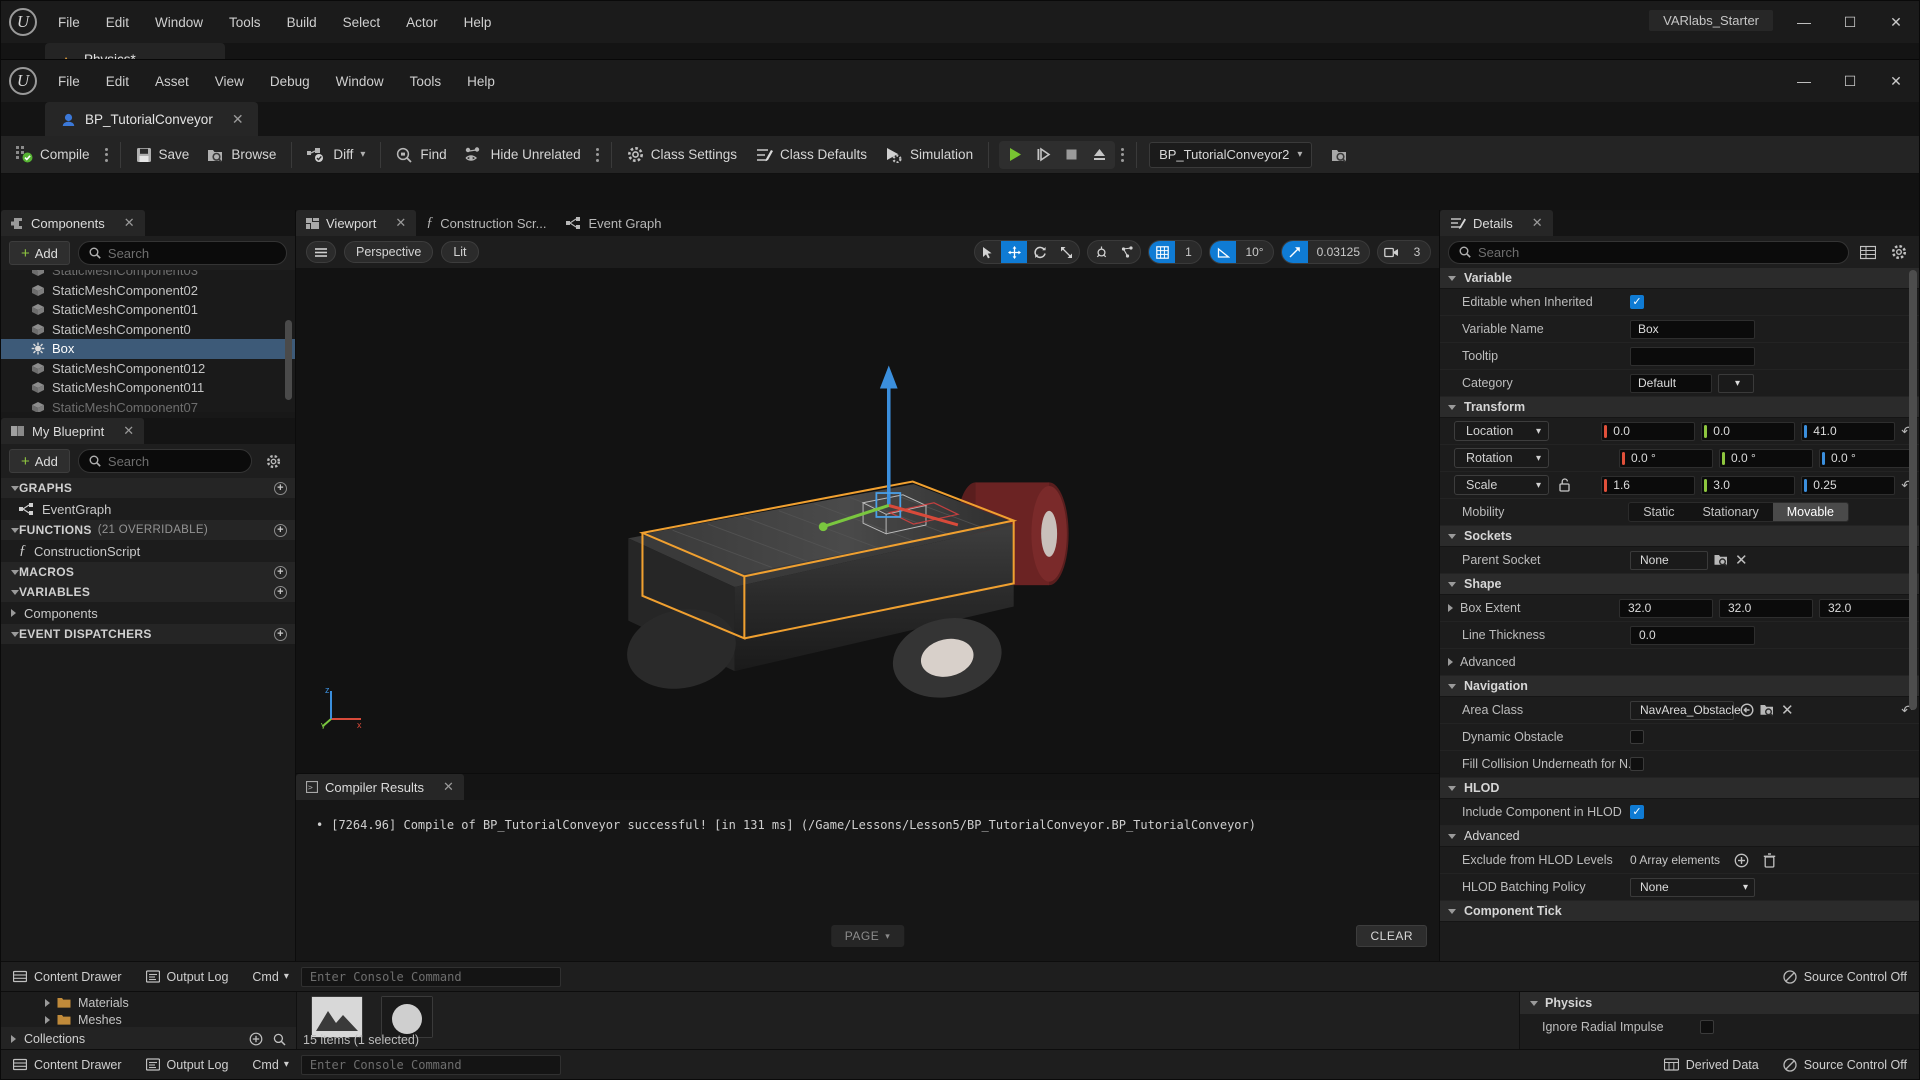 This screenshot has width=1920, height=1080. Describe the element at coordinates (273, 461) in the screenshot. I see `my-blueprint-settings-icon` at that location.